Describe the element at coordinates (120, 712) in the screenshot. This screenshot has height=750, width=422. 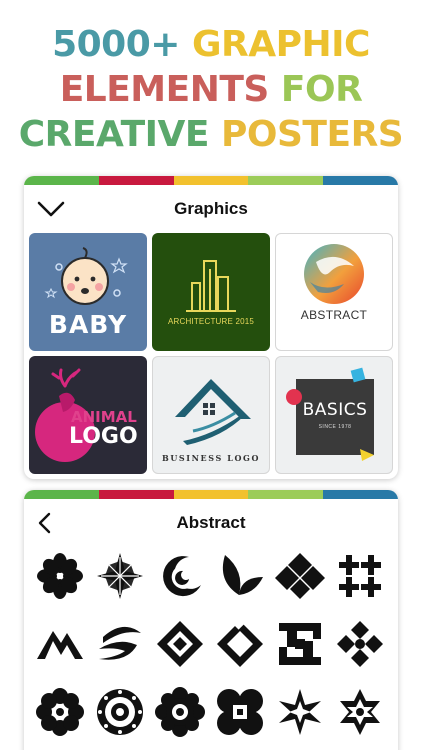
I see `mandala-icon` at that location.